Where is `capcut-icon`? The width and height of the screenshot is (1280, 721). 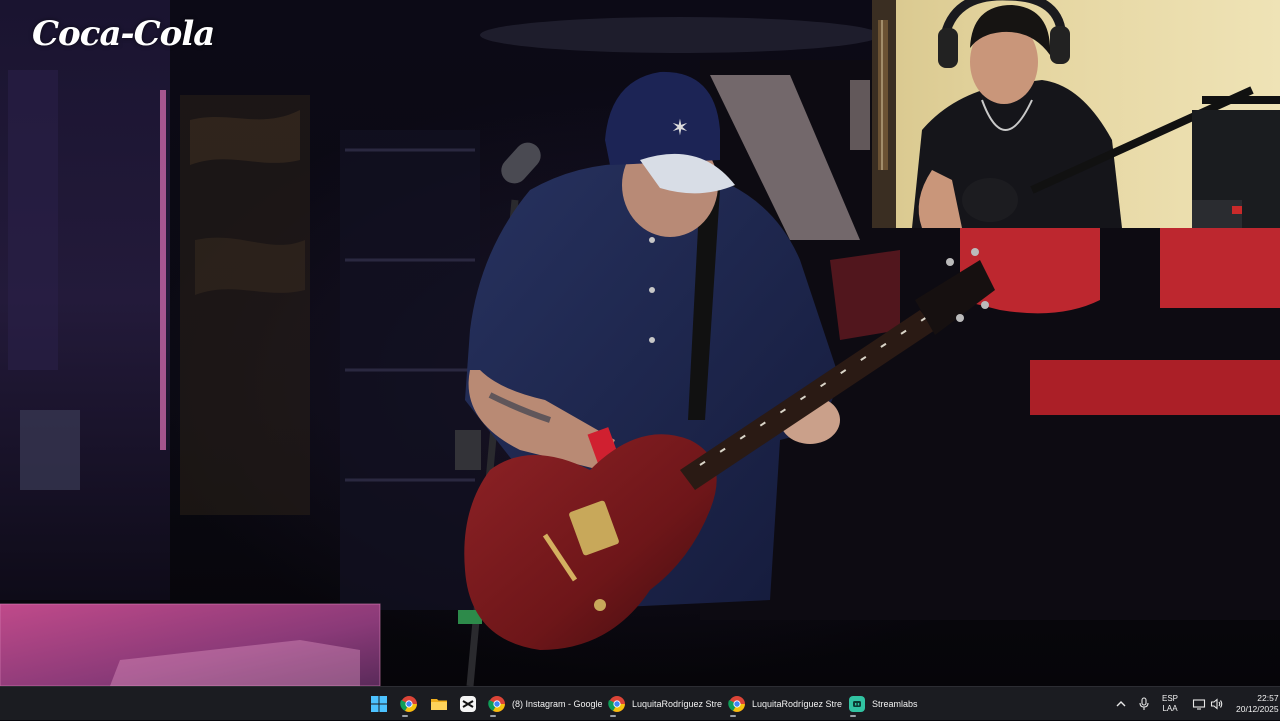
capcut-icon is located at coordinates (468, 704).